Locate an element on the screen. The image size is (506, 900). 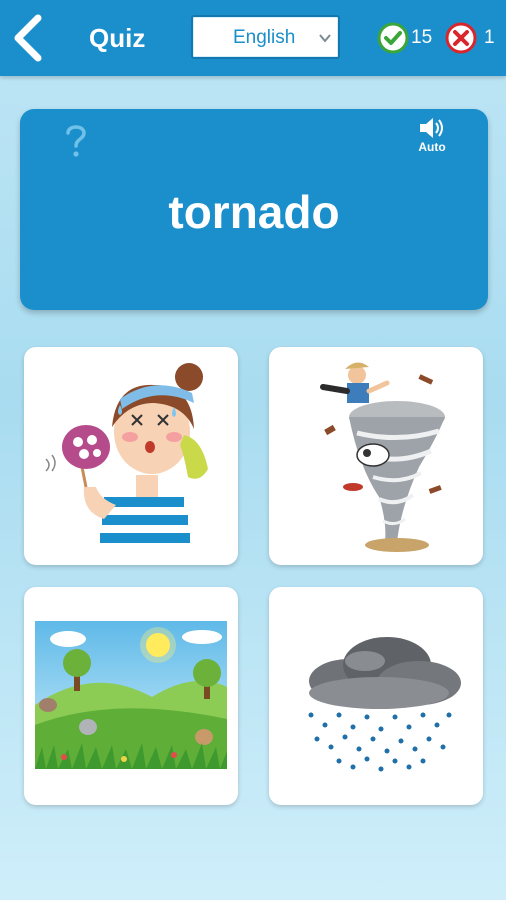
quiz-word: tornado is located at coordinates (254, 212).